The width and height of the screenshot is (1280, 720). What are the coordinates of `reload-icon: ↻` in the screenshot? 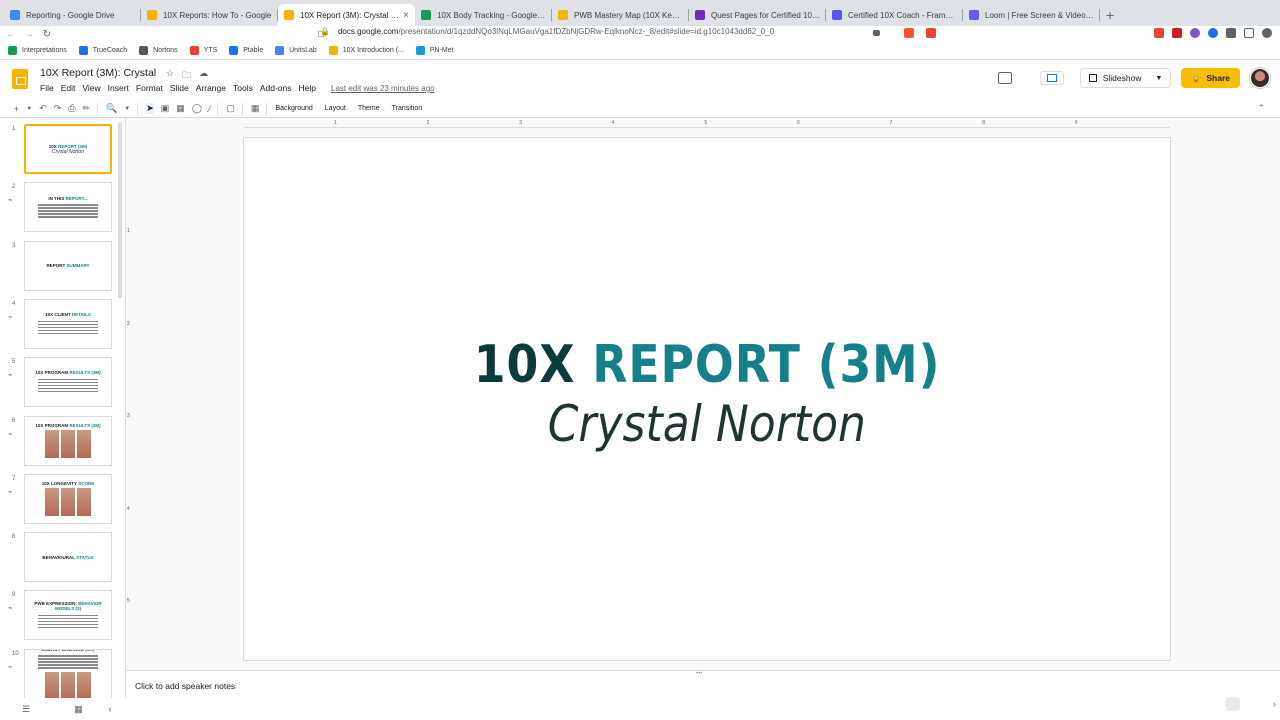 It's located at (47, 34).